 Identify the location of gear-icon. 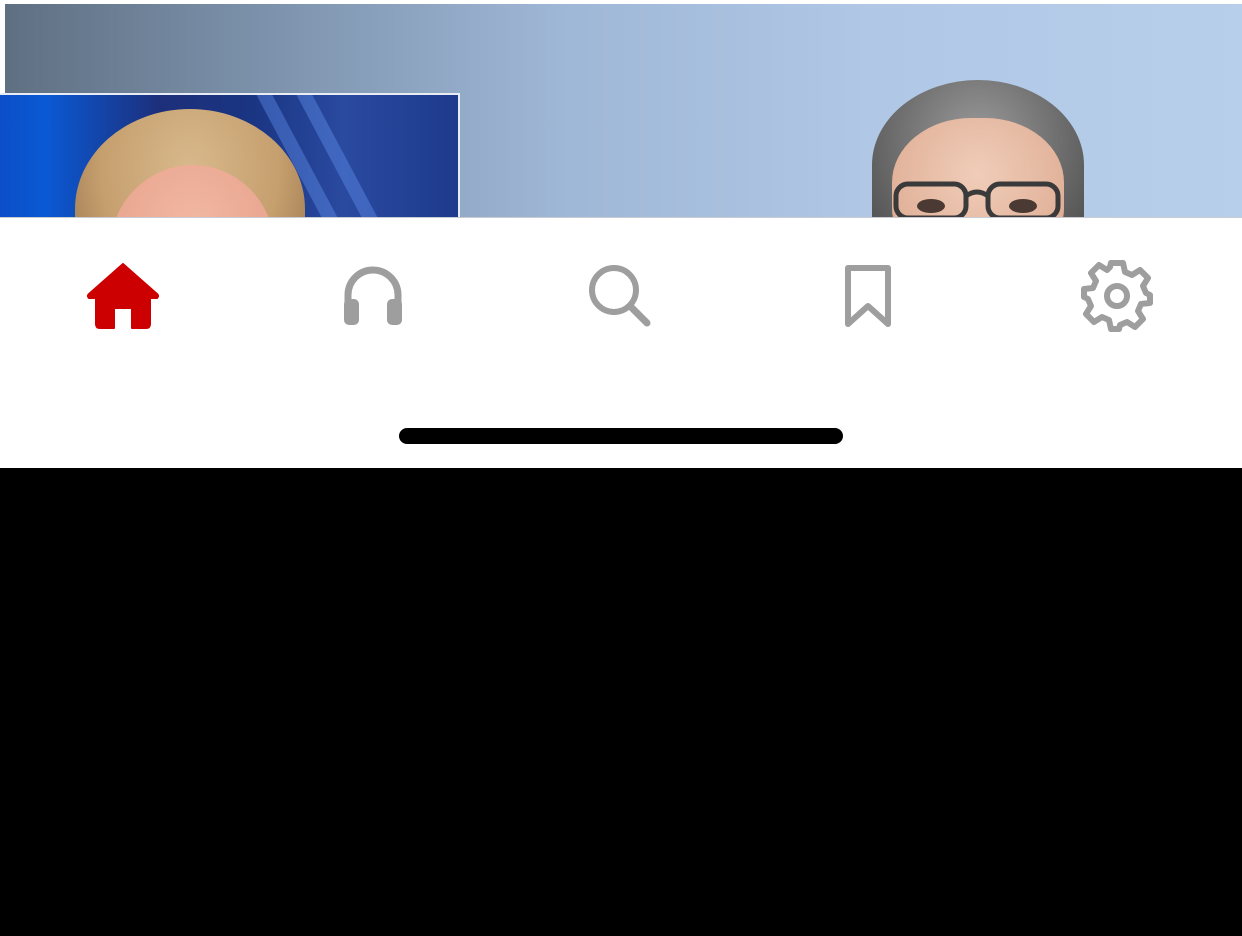
(1117, 296).